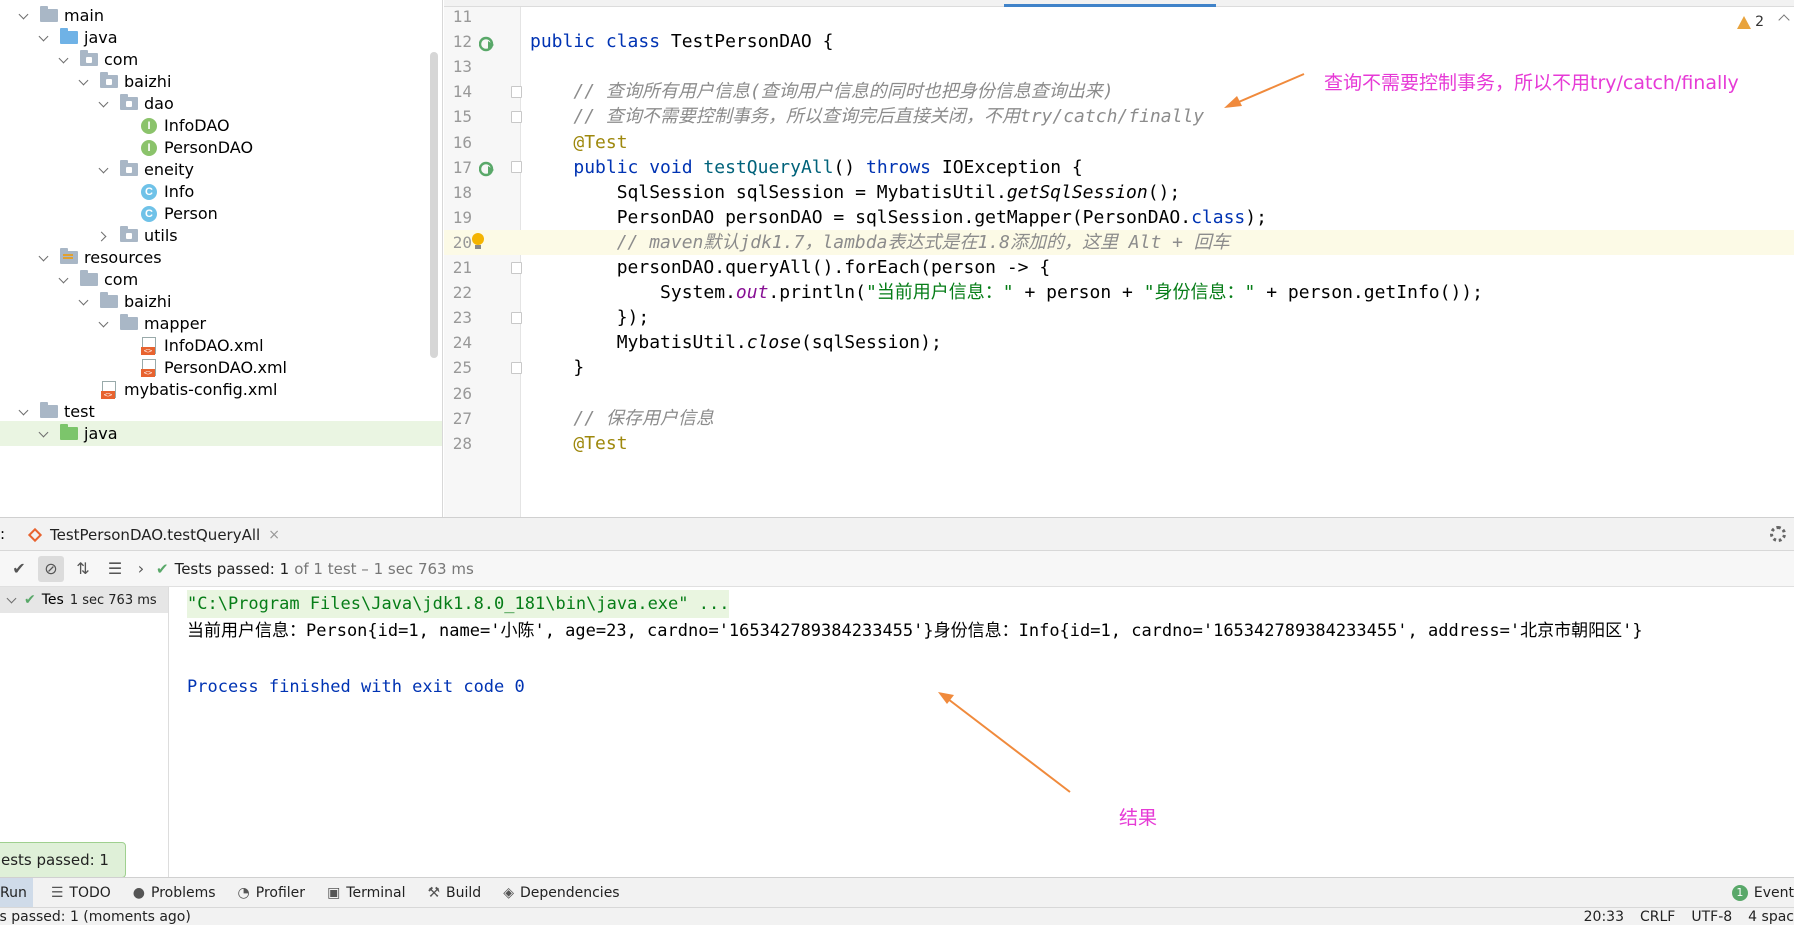 This screenshot has width=1794, height=925. What do you see at coordinates (1119, 443) in the screenshot?
I see `code-line: 28 @Test` at bounding box center [1119, 443].